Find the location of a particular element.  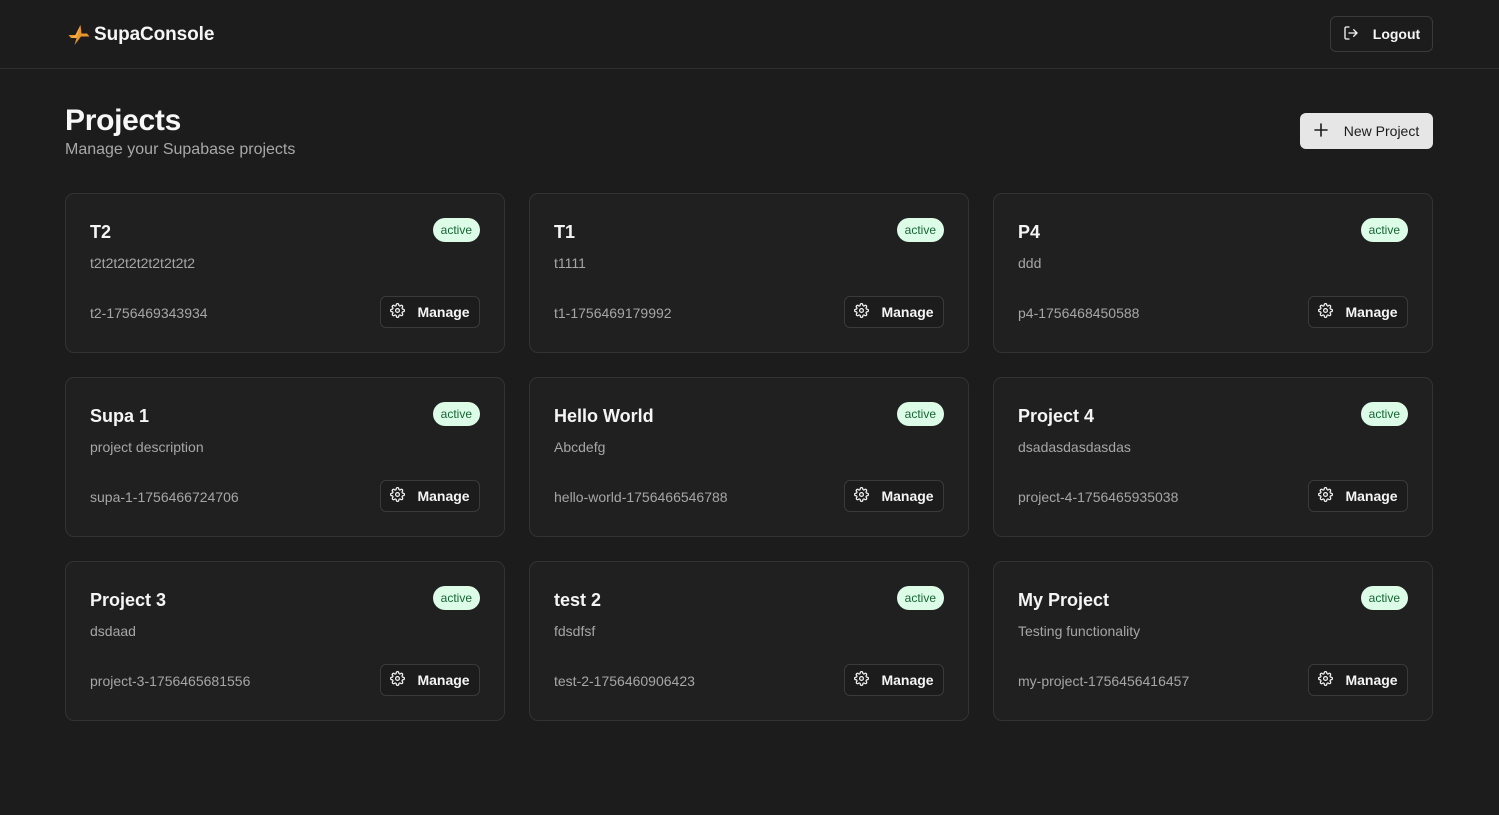

project-name: T1 is located at coordinates (565, 232).